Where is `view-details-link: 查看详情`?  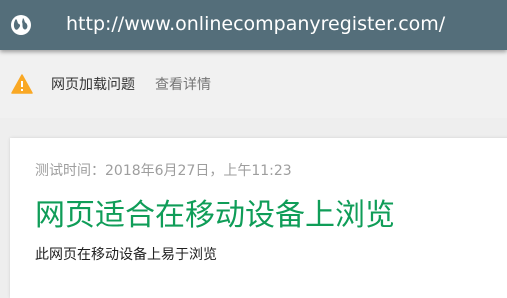
view-details-link: 查看详情 is located at coordinates (183, 85).